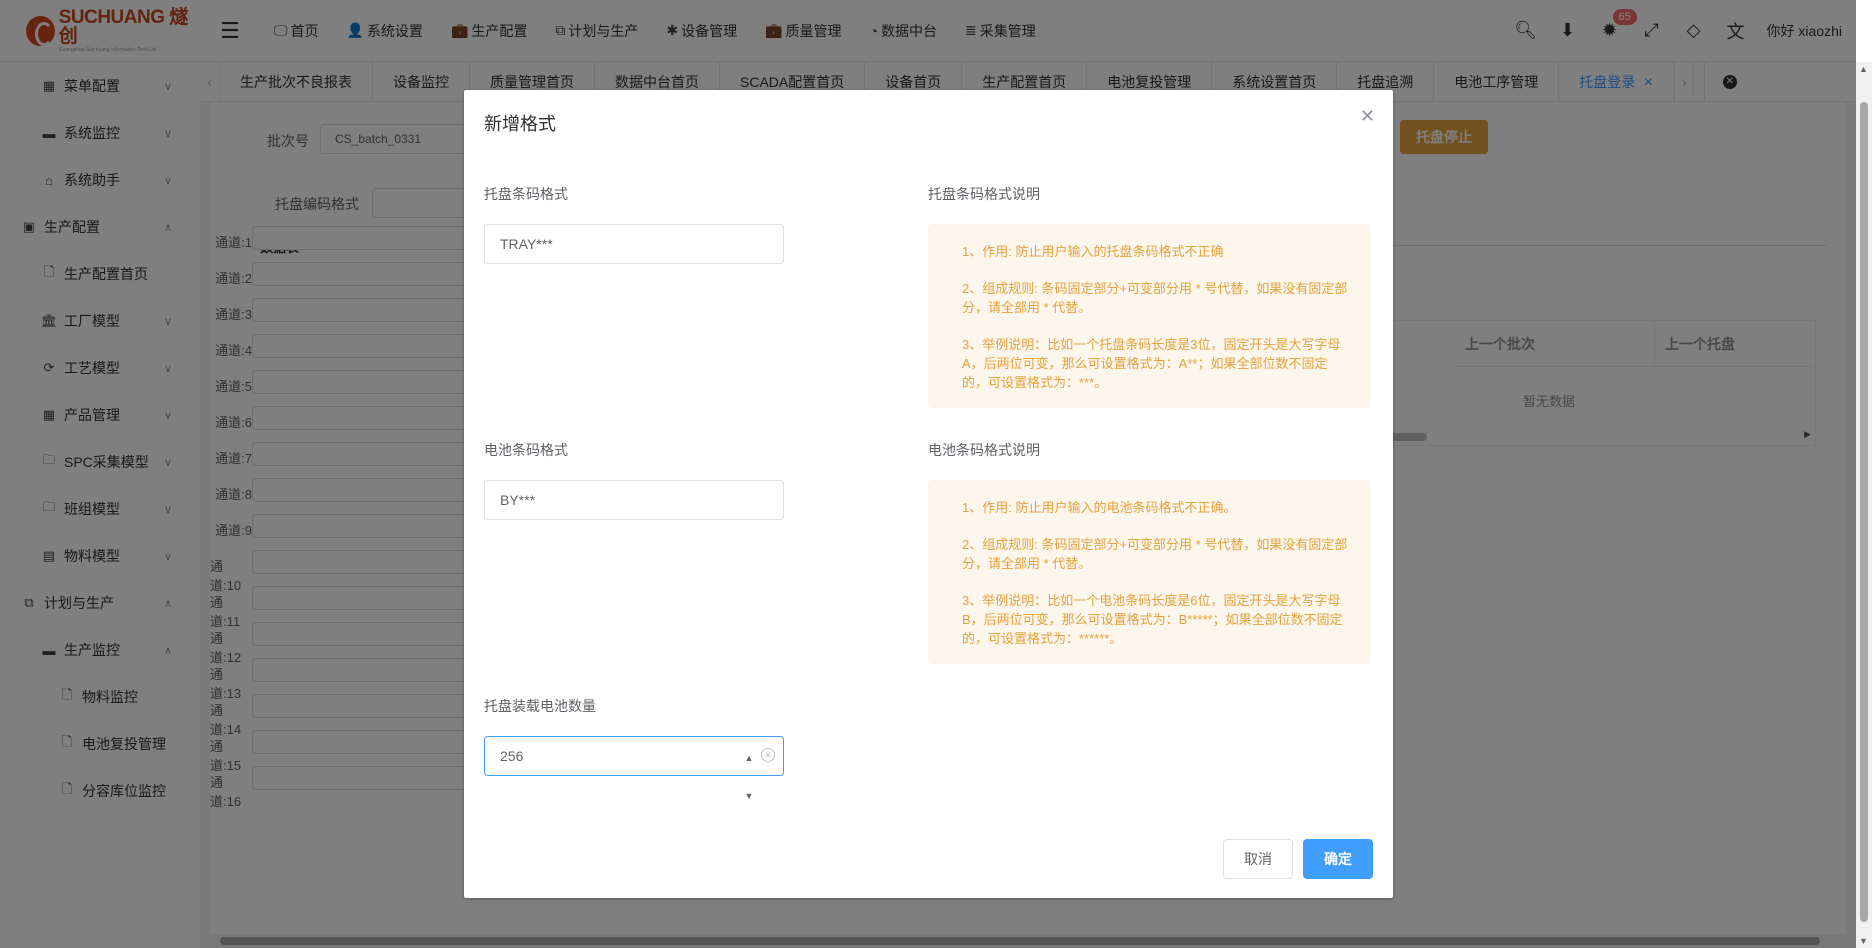 The image size is (1872, 948). Describe the element at coordinates (1093, 251) in the screenshot. I see `note-line: 1、作用: 防止用户输入的托盘条码格式不正确` at that location.